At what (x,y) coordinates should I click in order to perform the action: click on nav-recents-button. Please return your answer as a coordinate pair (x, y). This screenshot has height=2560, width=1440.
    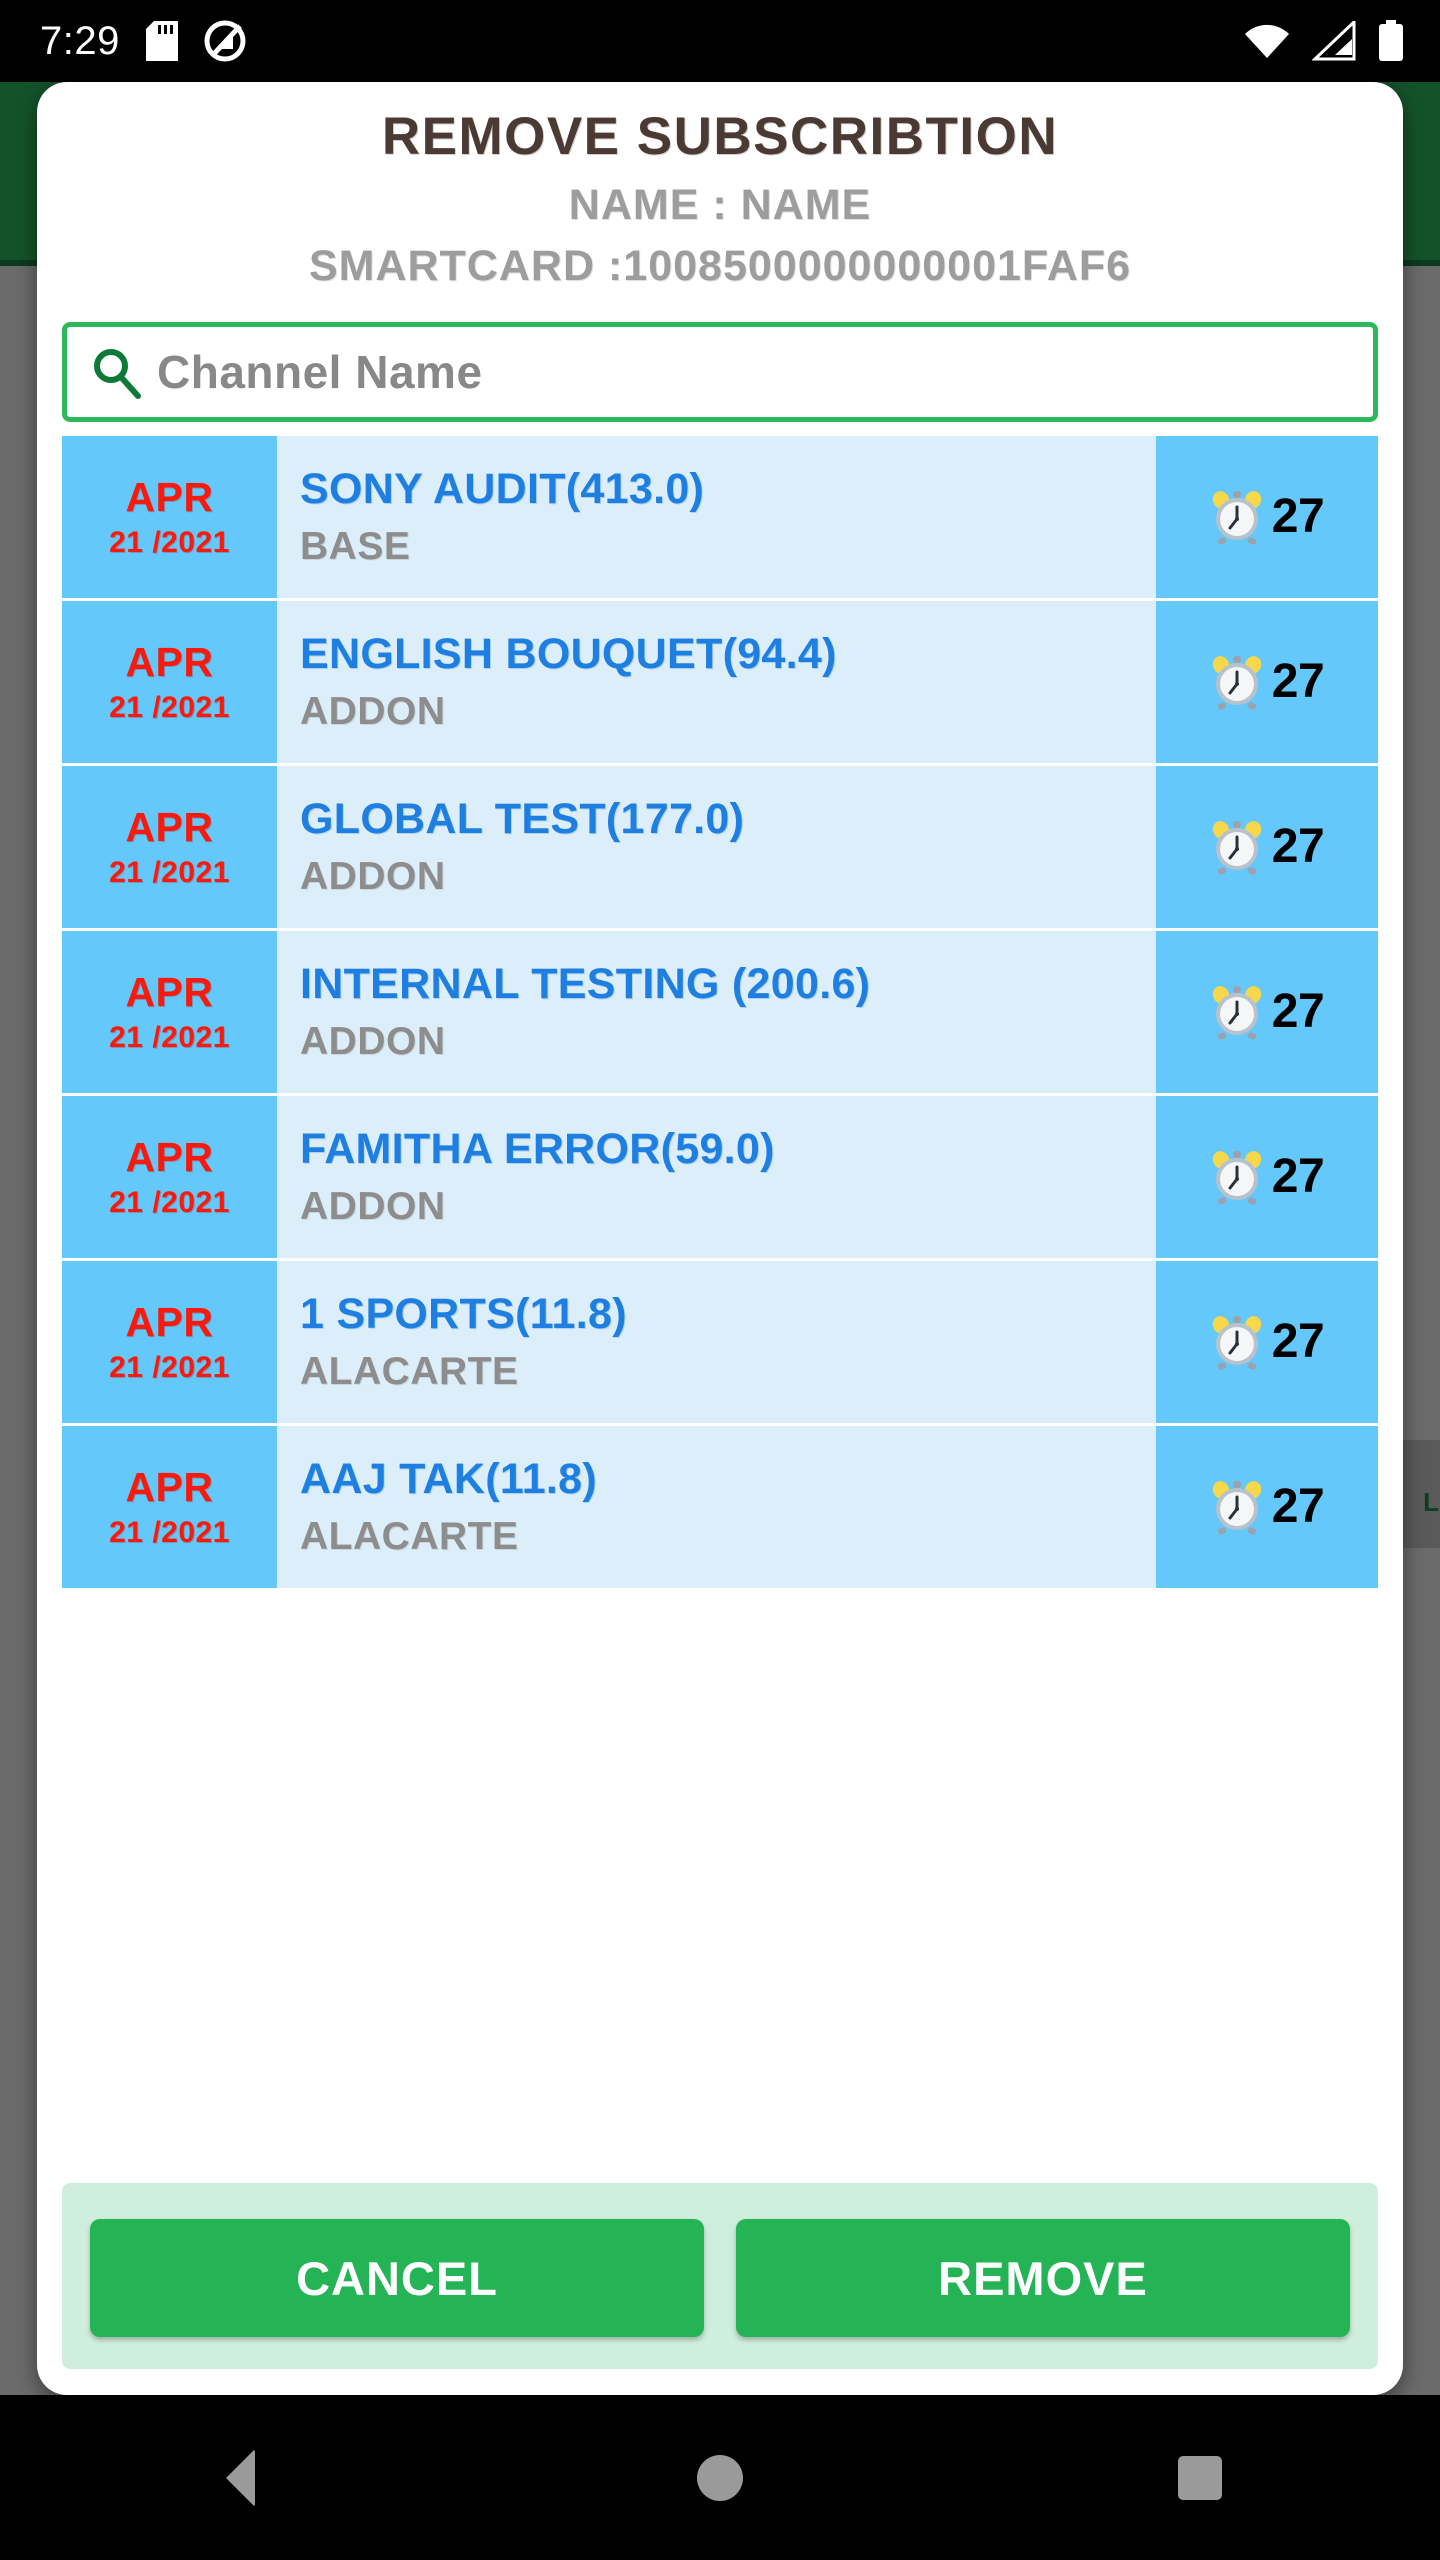
    Looking at the image, I should click on (1200, 2478).